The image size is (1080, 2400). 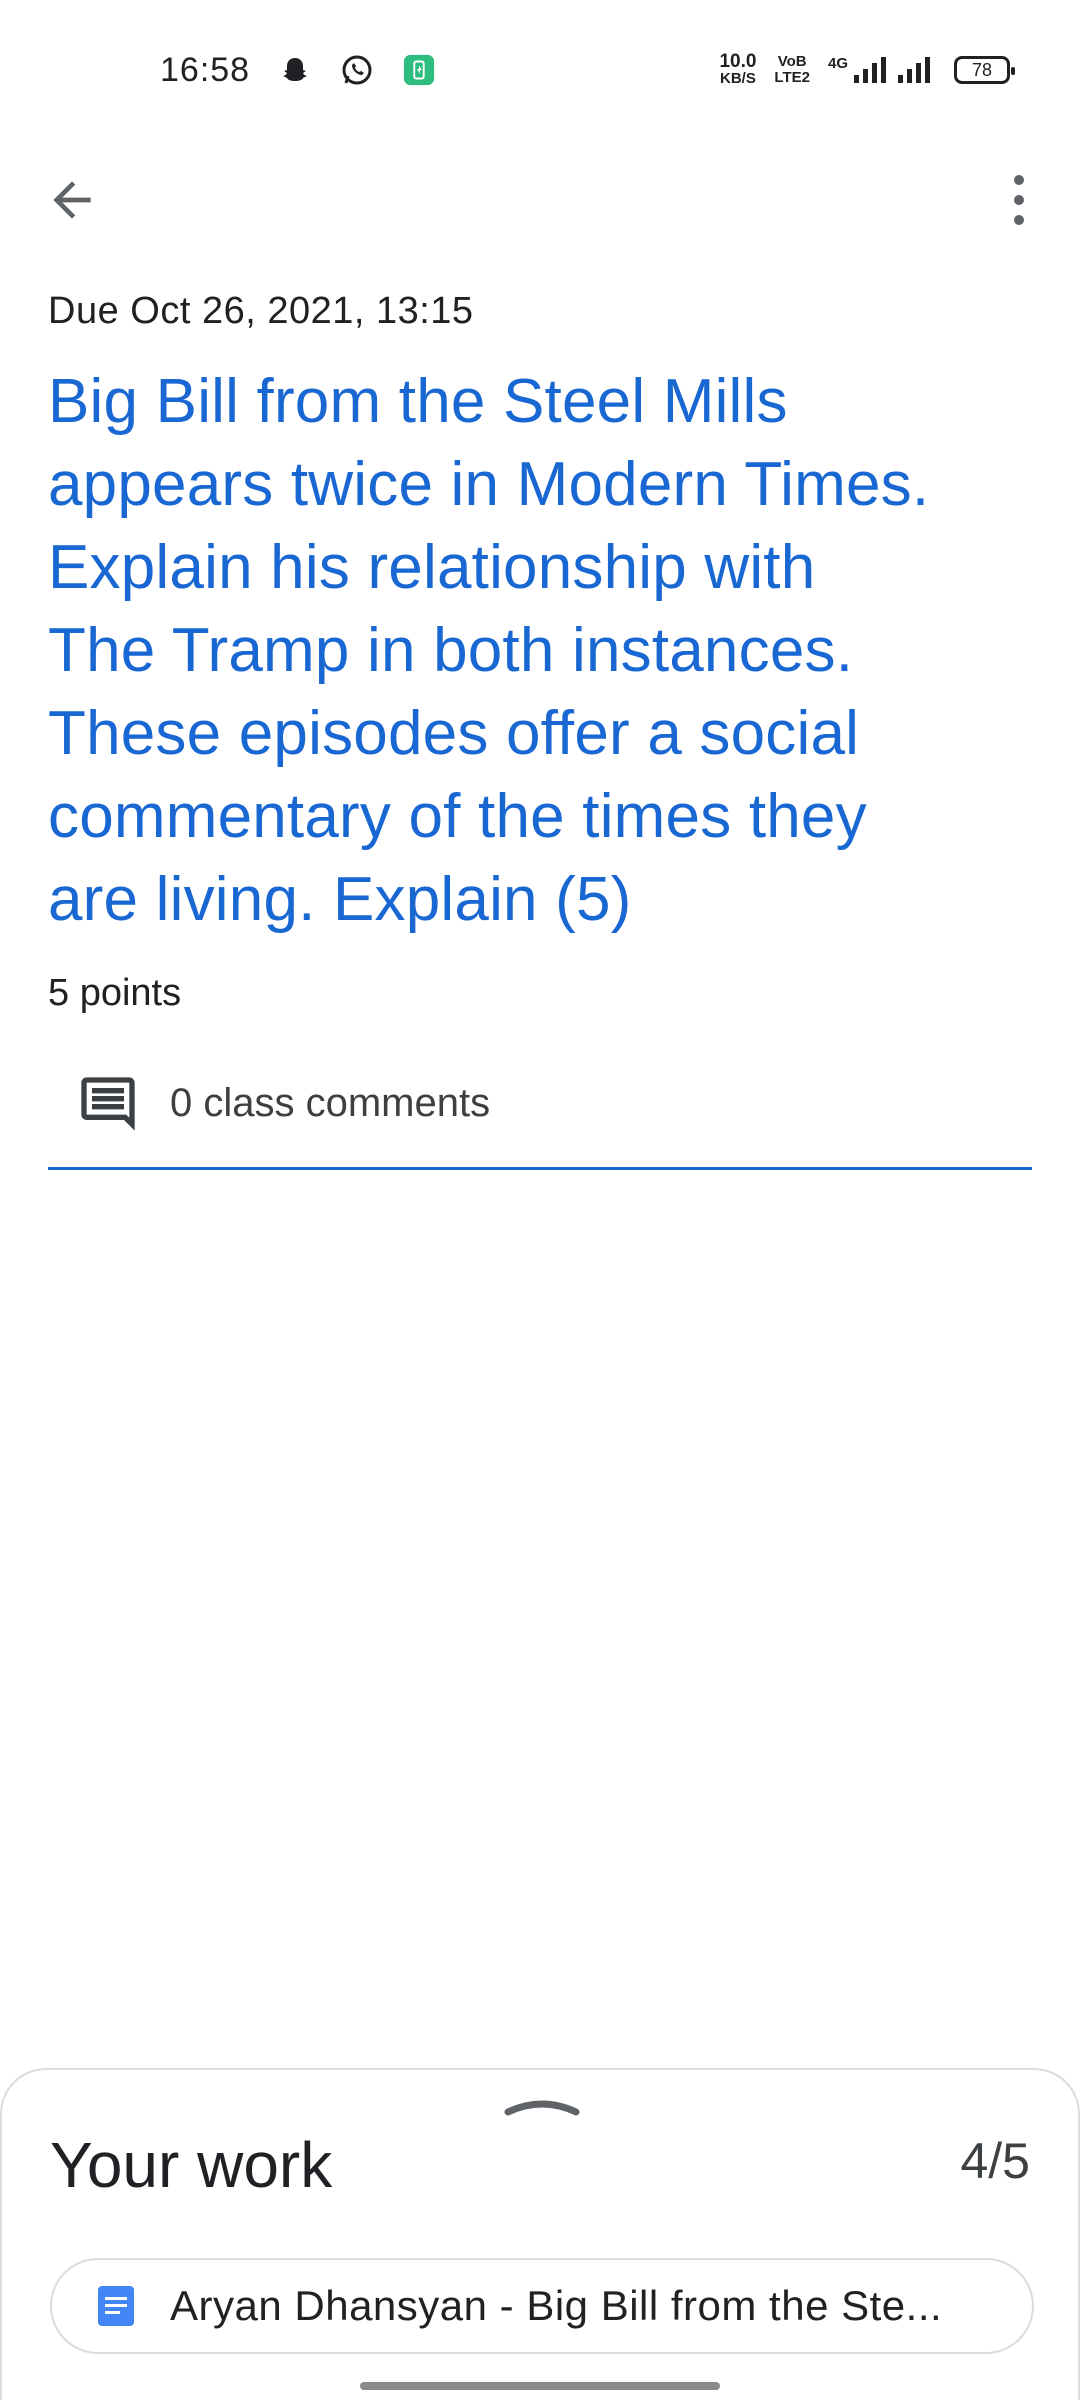 What do you see at coordinates (340, 899) in the screenshot?
I see `title-line: are living. Explain (5)` at bounding box center [340, 899].